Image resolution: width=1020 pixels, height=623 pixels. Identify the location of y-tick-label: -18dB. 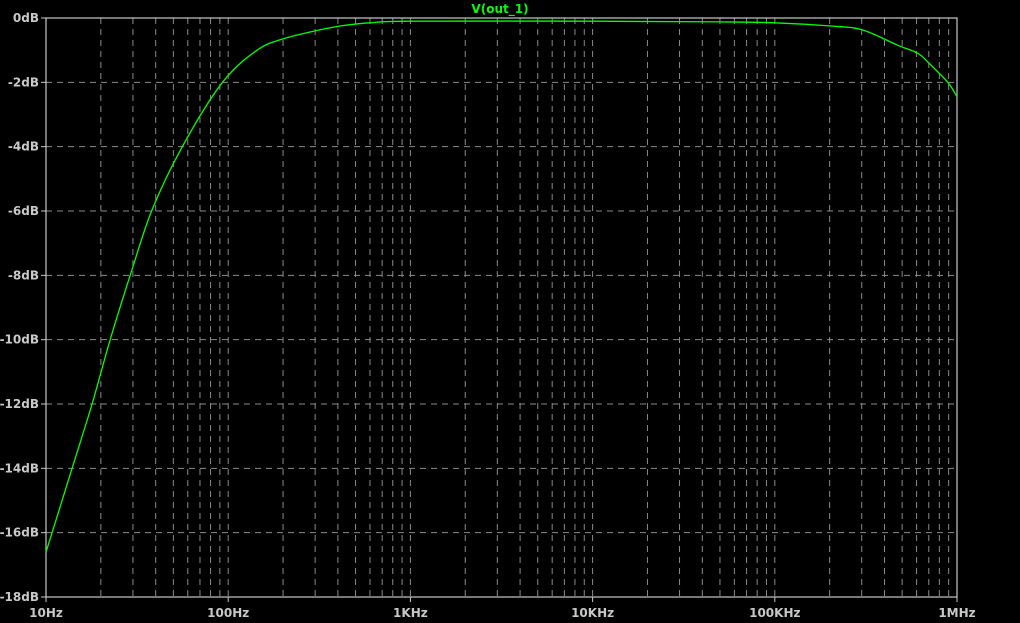
(19, 597).